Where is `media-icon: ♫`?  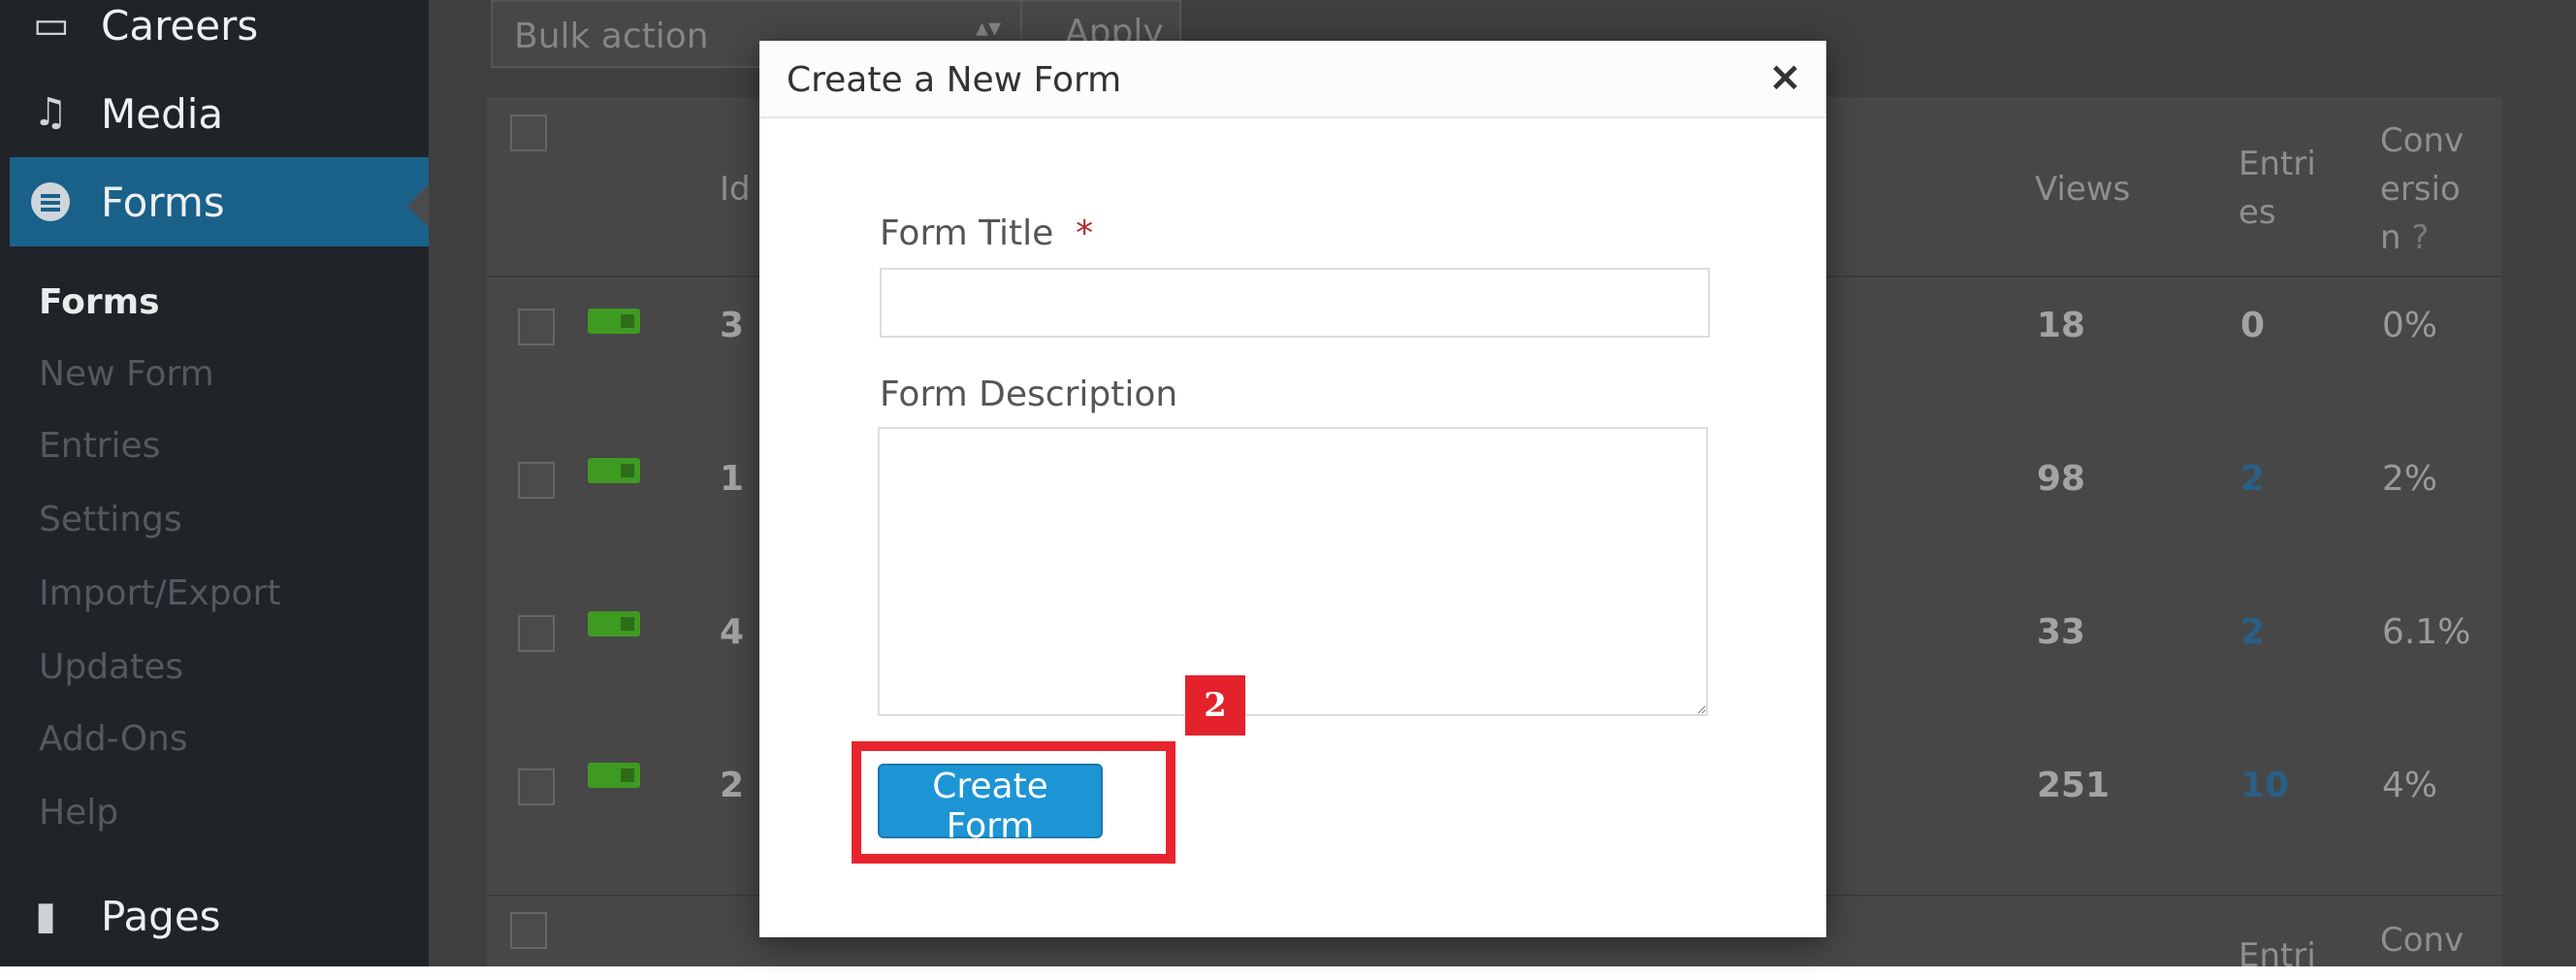
media-icon: ♫ is located at coordinates (50, 112).